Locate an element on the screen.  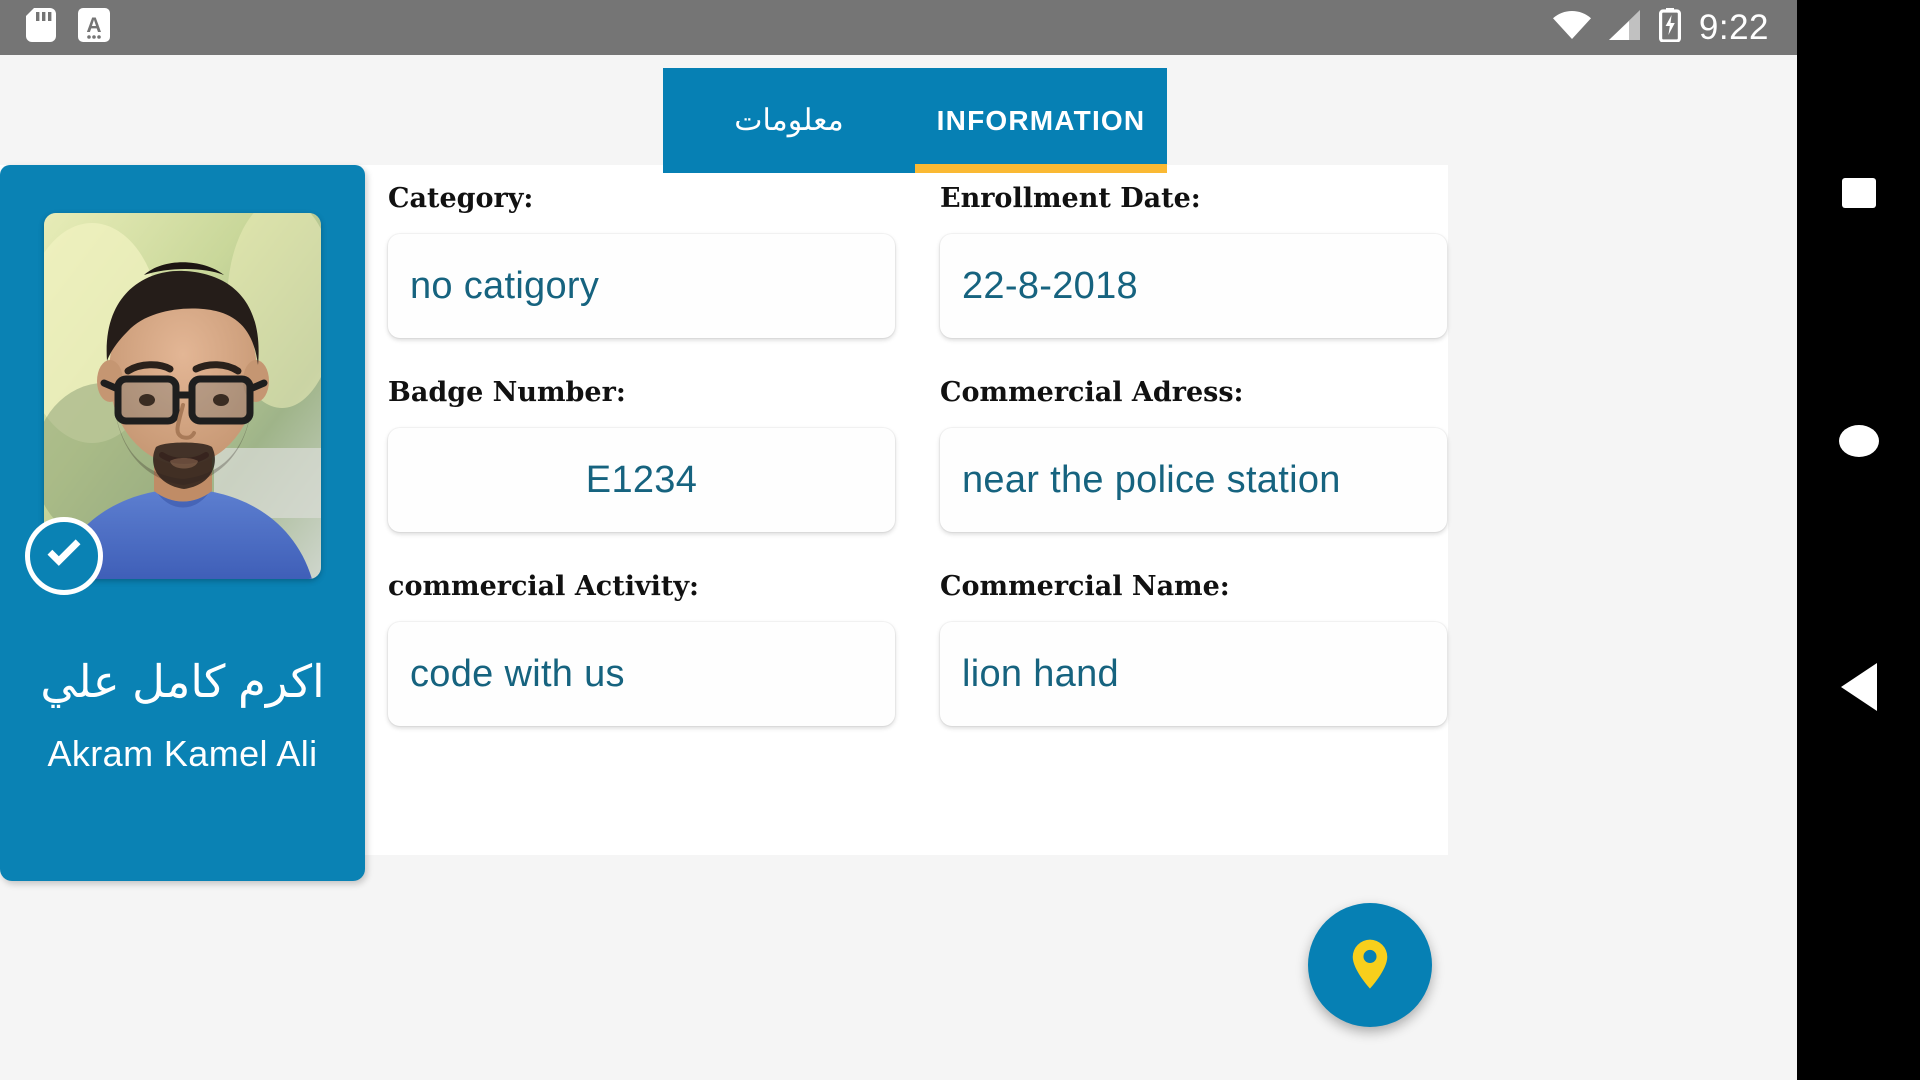
commercial-activity-value-box: code with us is located at coordinates (641, 674).